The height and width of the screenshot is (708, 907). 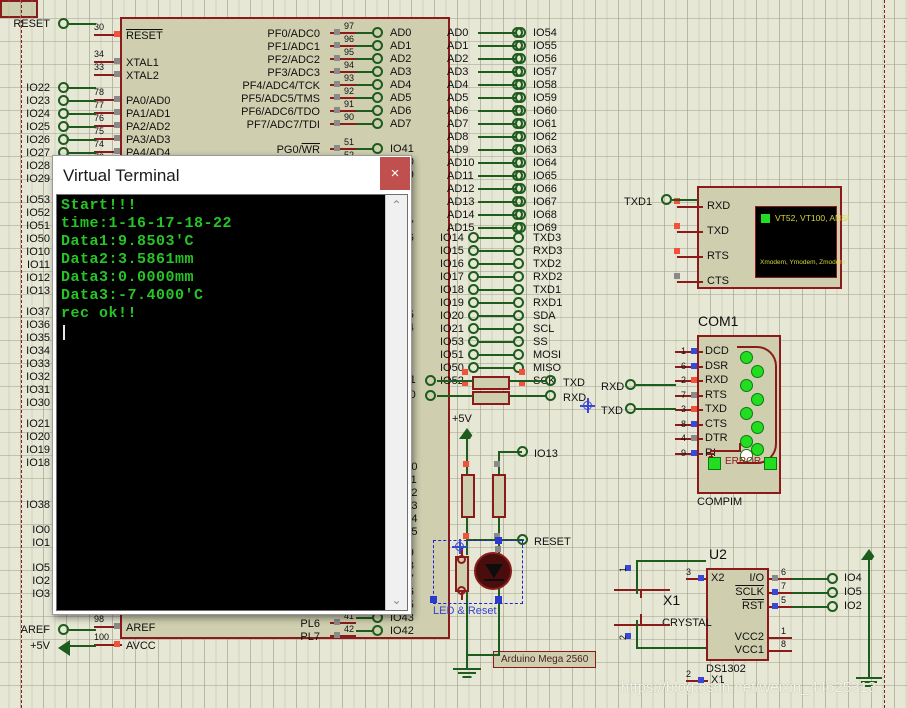 I want to click on led-component, so click(x=493, y=571).